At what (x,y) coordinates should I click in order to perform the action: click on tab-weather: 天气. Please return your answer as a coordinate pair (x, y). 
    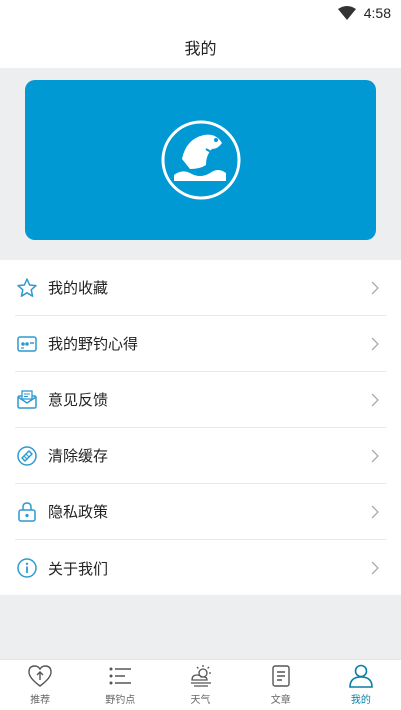
    Looking at the image, I should click on (200, 685).